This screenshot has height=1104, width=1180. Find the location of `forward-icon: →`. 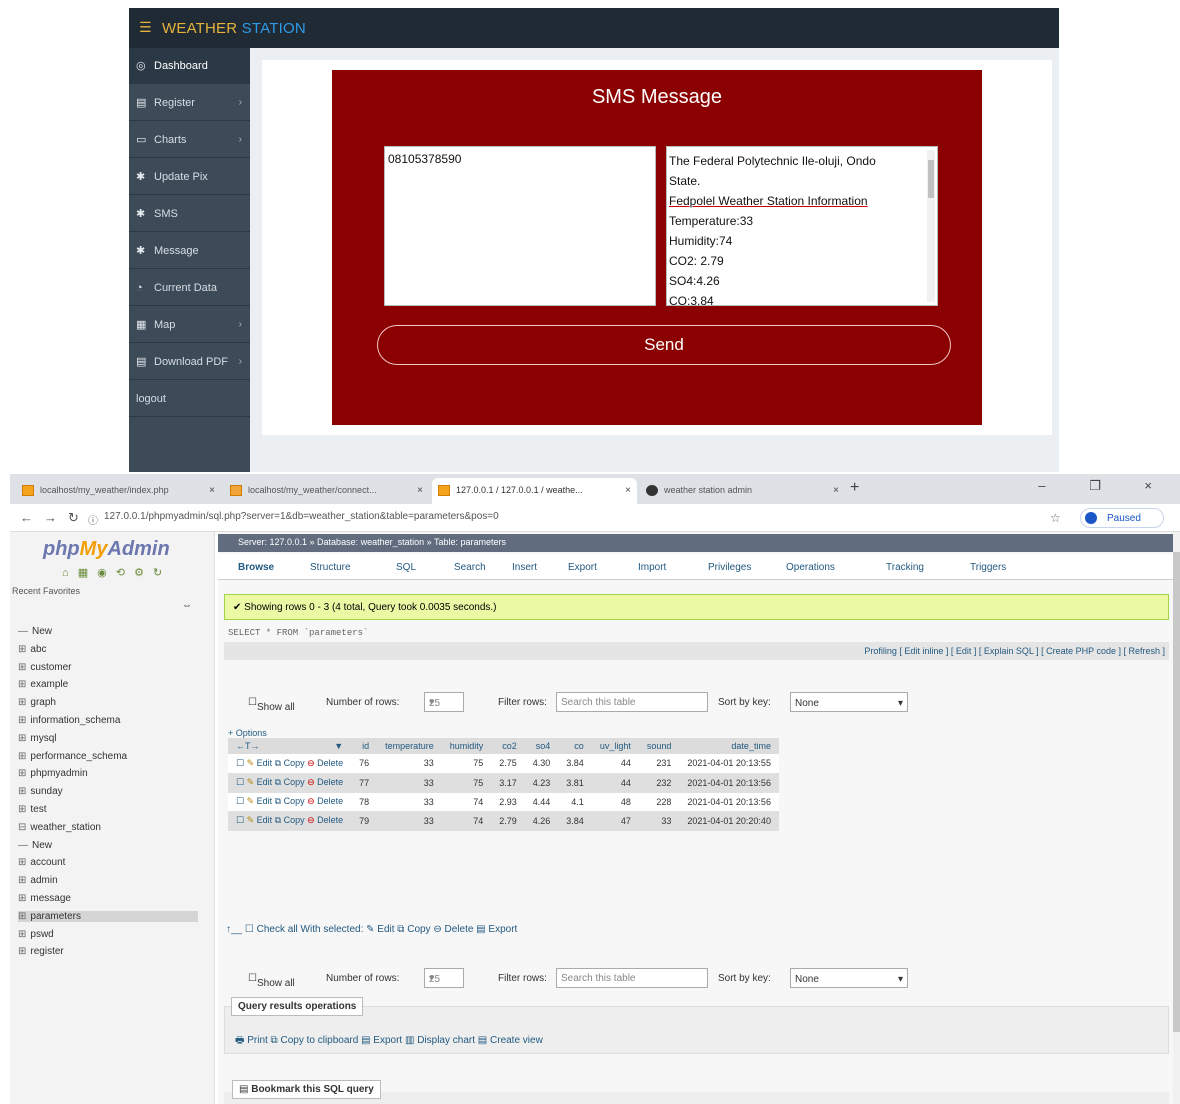

forward-icon: → is located at coordinates (50, 517).